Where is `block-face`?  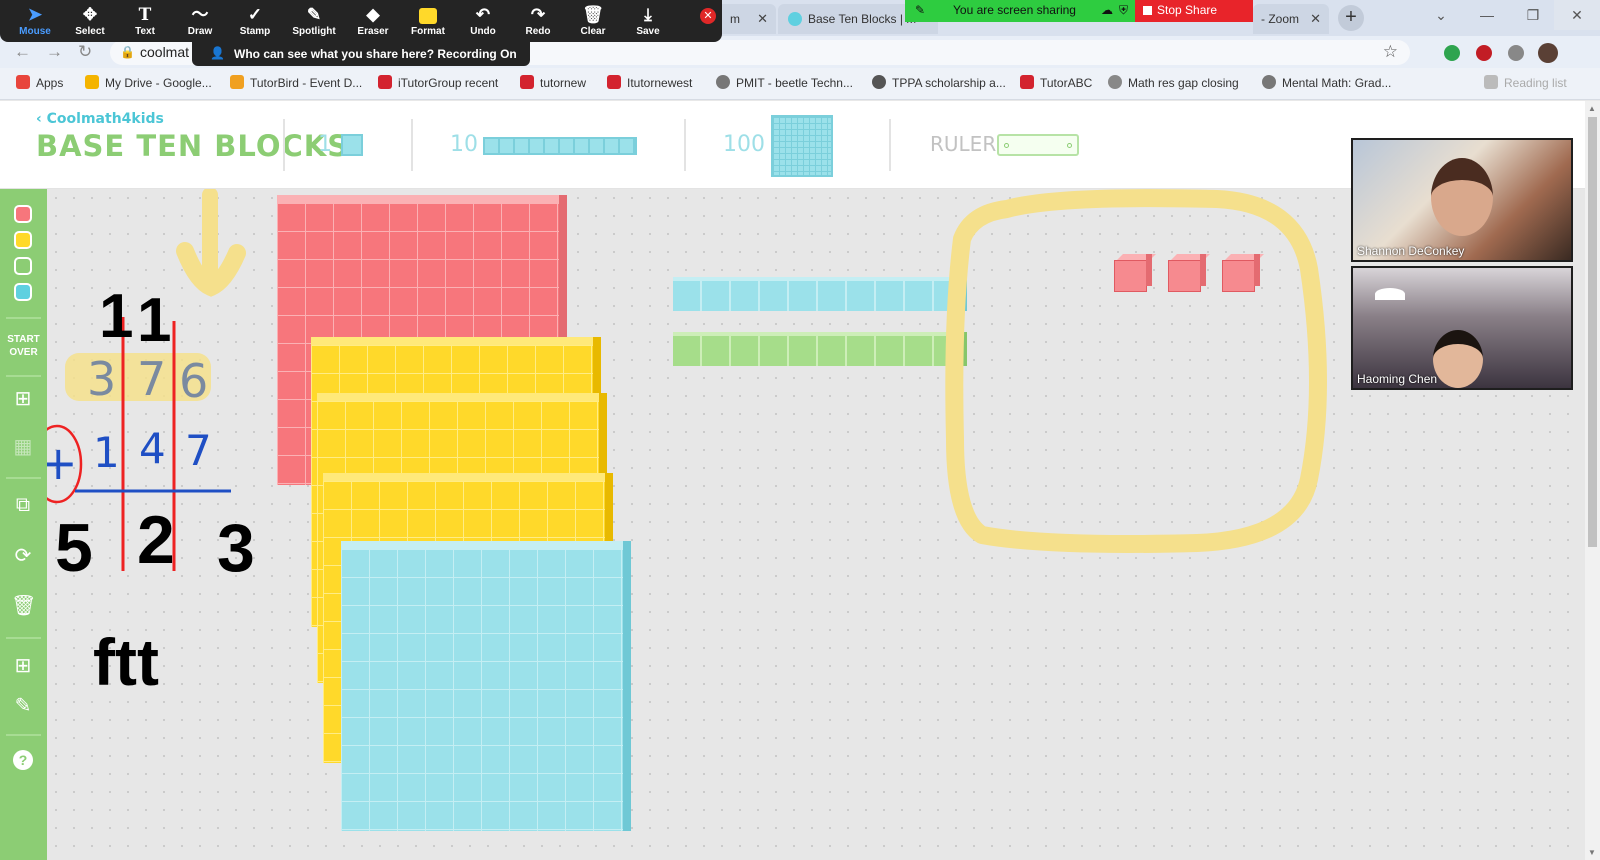 block-face is located at coordinates (817, 351).